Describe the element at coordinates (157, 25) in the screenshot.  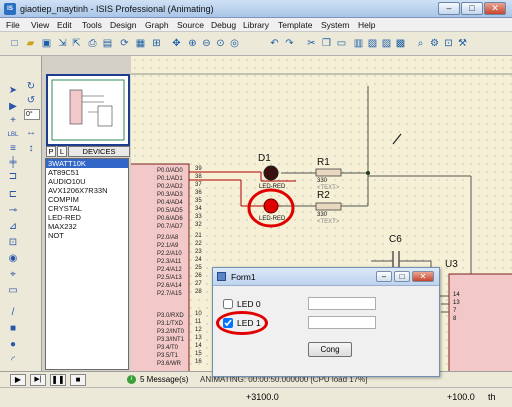
I see `menu-graph: Graph` at that location.